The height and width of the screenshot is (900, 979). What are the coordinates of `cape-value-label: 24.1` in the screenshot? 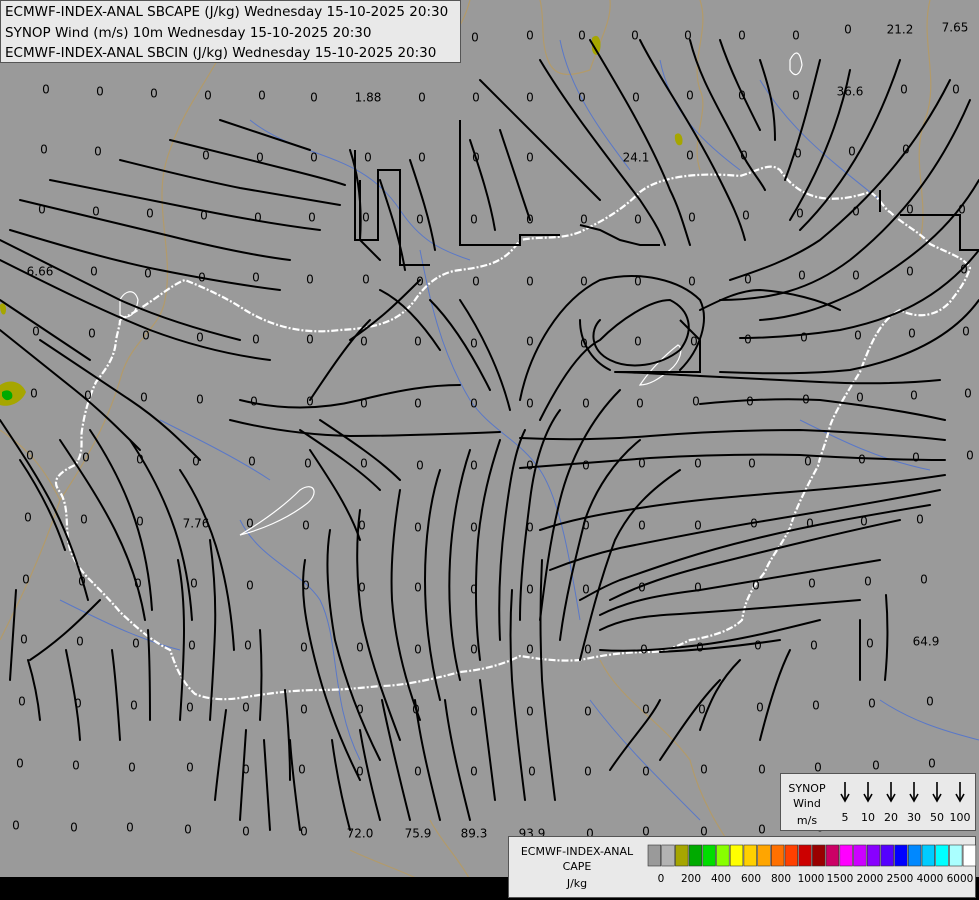 It's located at (636, 158).